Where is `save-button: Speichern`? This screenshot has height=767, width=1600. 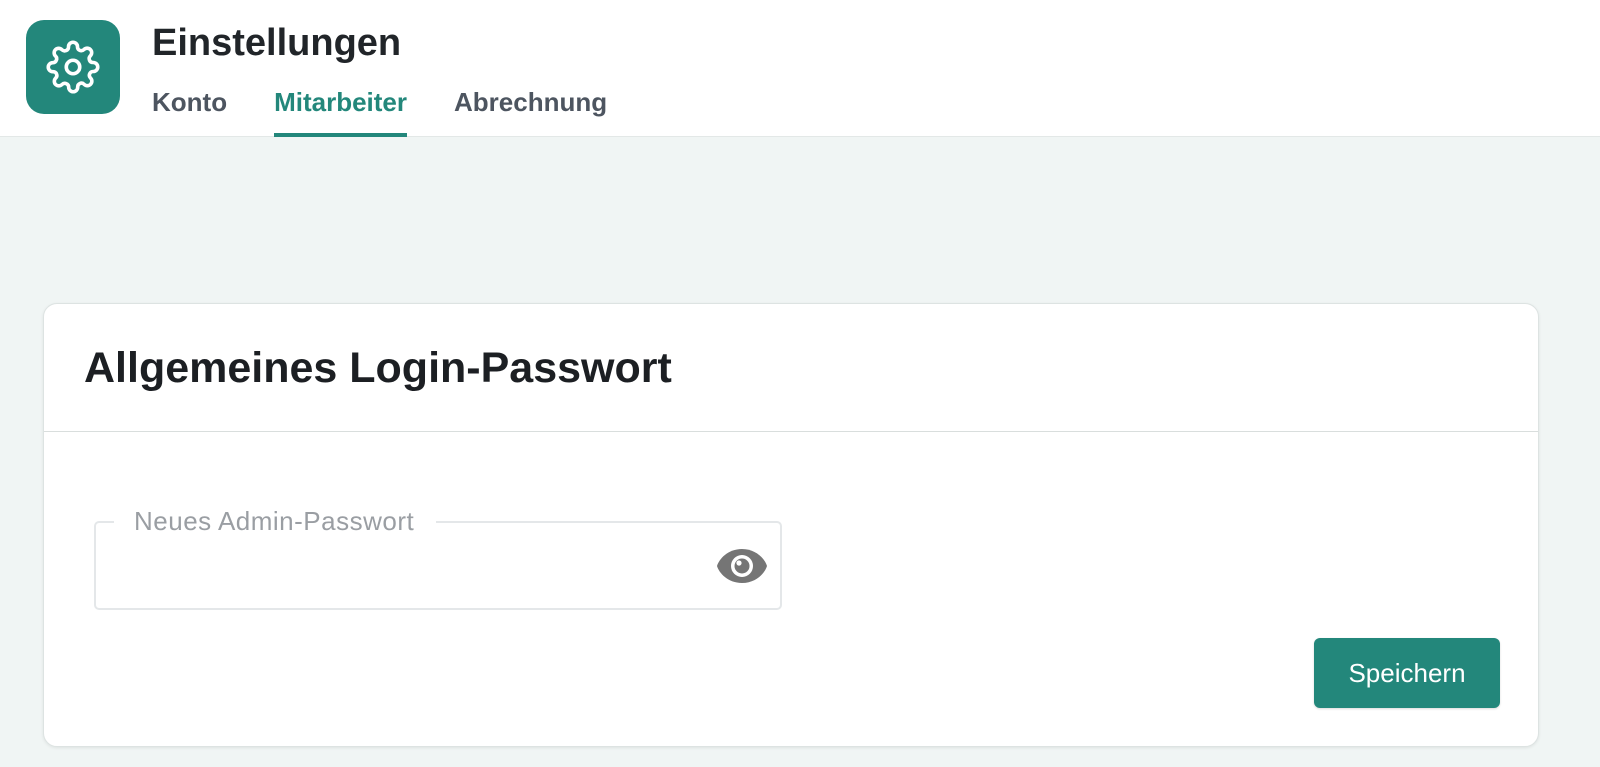 save-button: Speichern is located at coordinates (1407, 673).